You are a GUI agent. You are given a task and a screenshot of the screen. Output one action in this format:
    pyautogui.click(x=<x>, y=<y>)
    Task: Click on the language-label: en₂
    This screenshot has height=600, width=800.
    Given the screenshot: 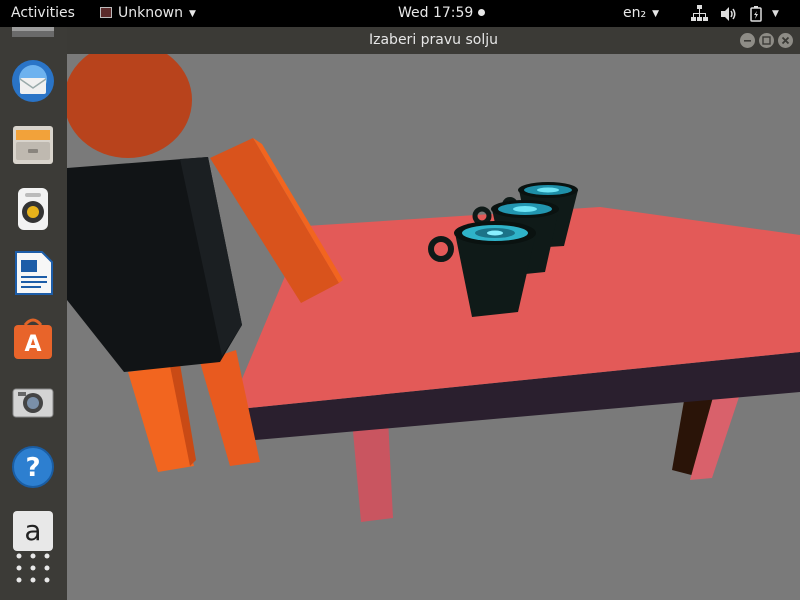 What is the action you would take?
    pyautogui.click(x=635, y=13)
    